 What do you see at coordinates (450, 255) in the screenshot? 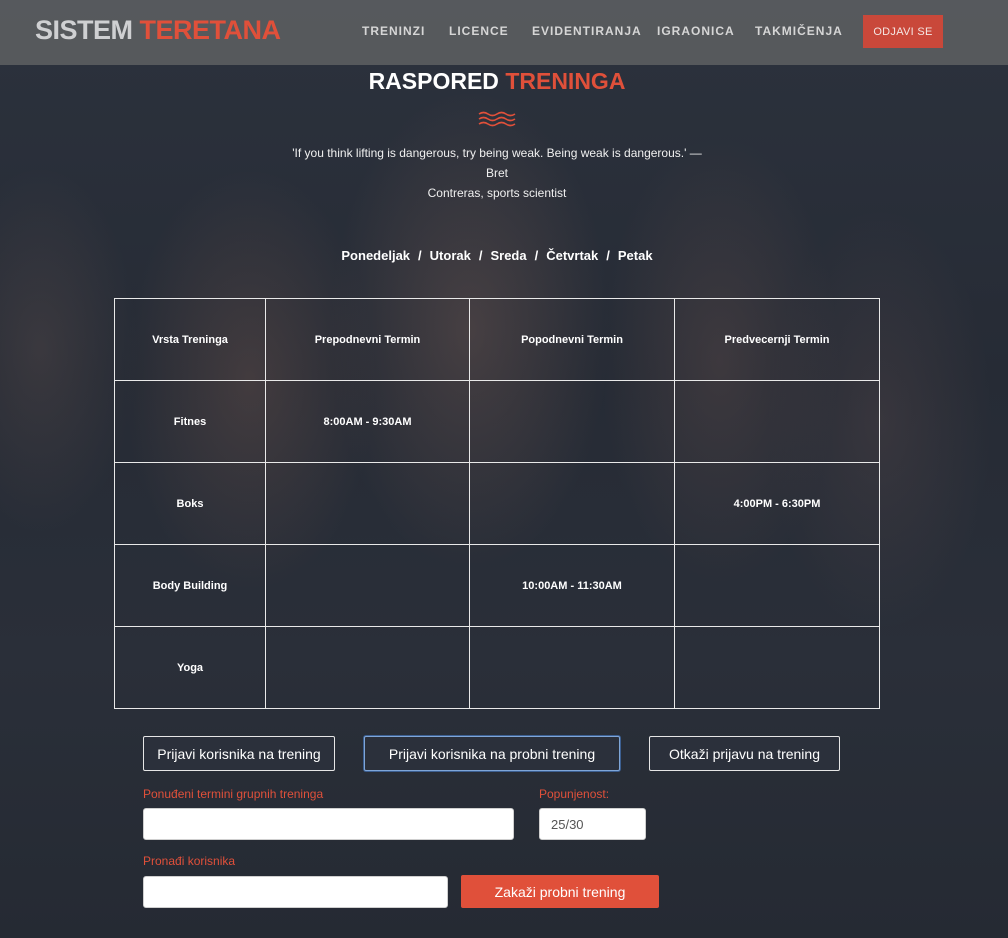
I see `day-utorak: Utorak` at bounding box center [450, 255].